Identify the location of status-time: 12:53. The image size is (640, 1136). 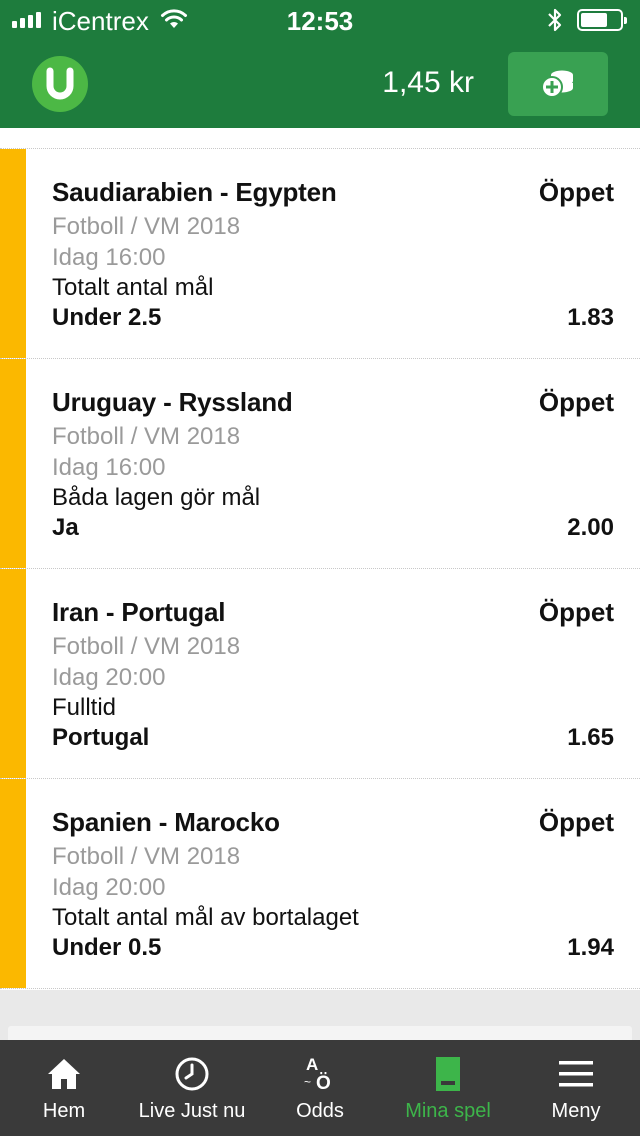
(320, 21).